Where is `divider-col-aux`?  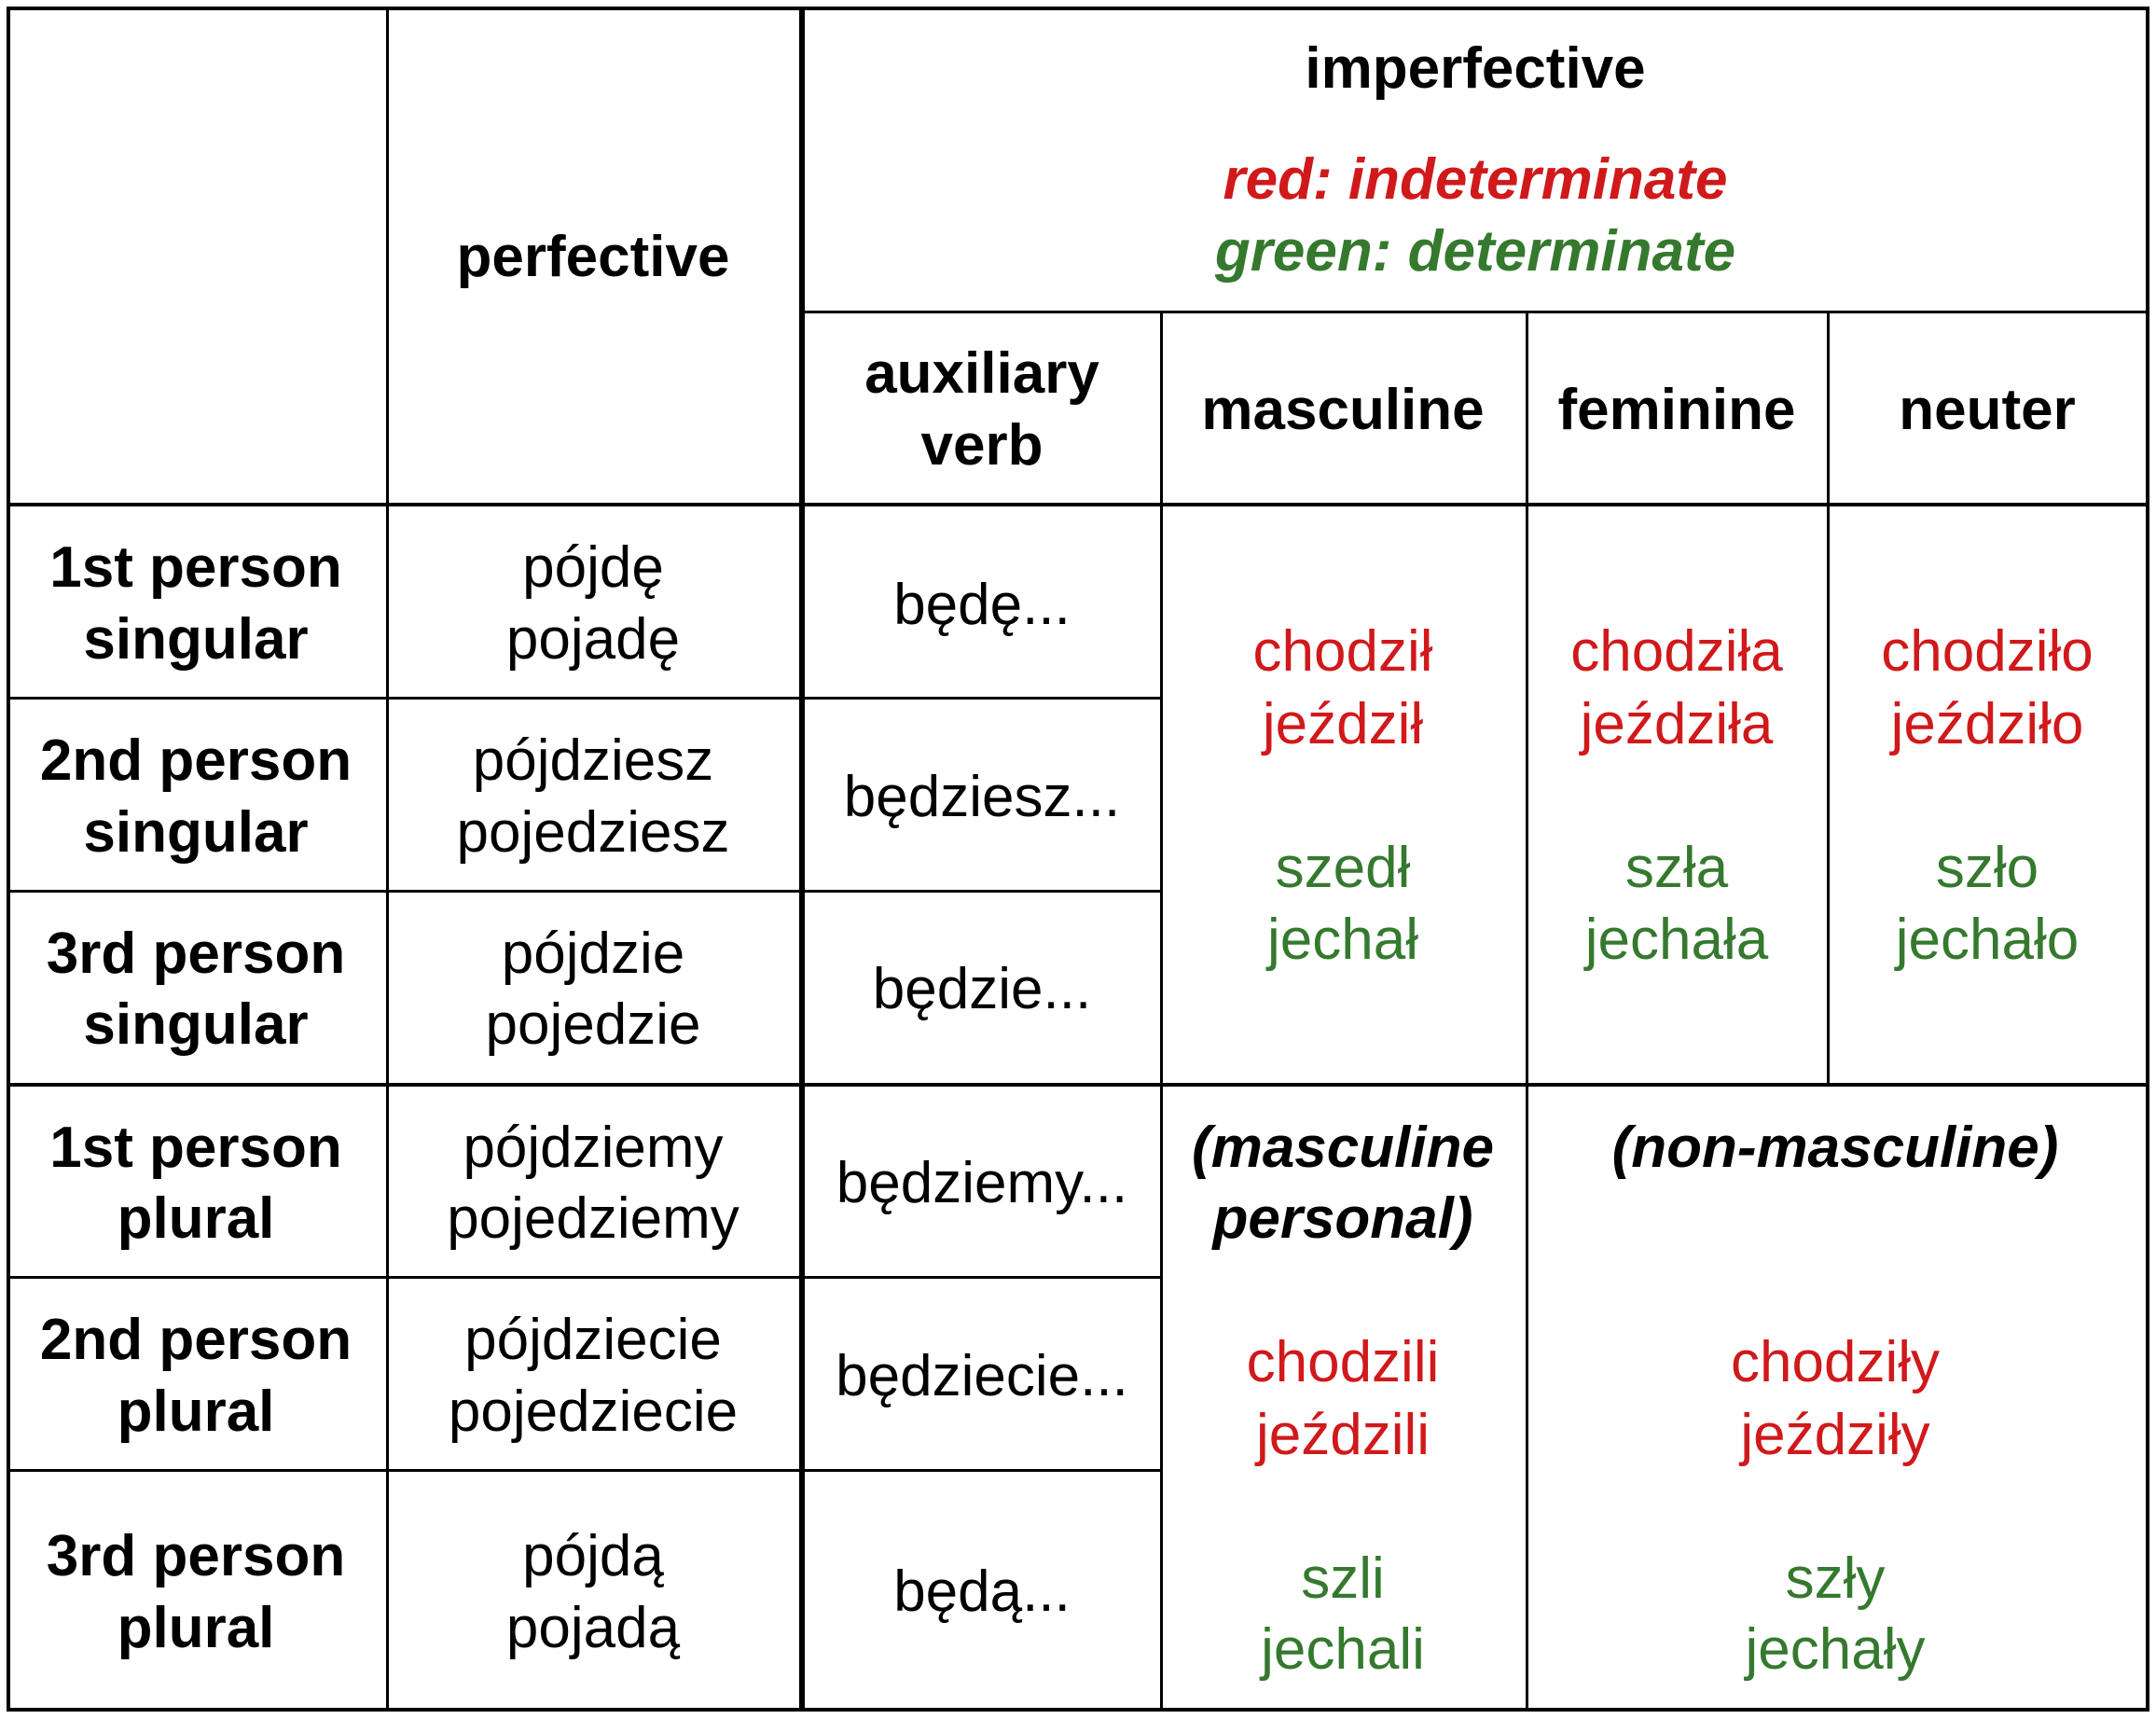
divider-col-aux is located at coordinates (1161, 1011).